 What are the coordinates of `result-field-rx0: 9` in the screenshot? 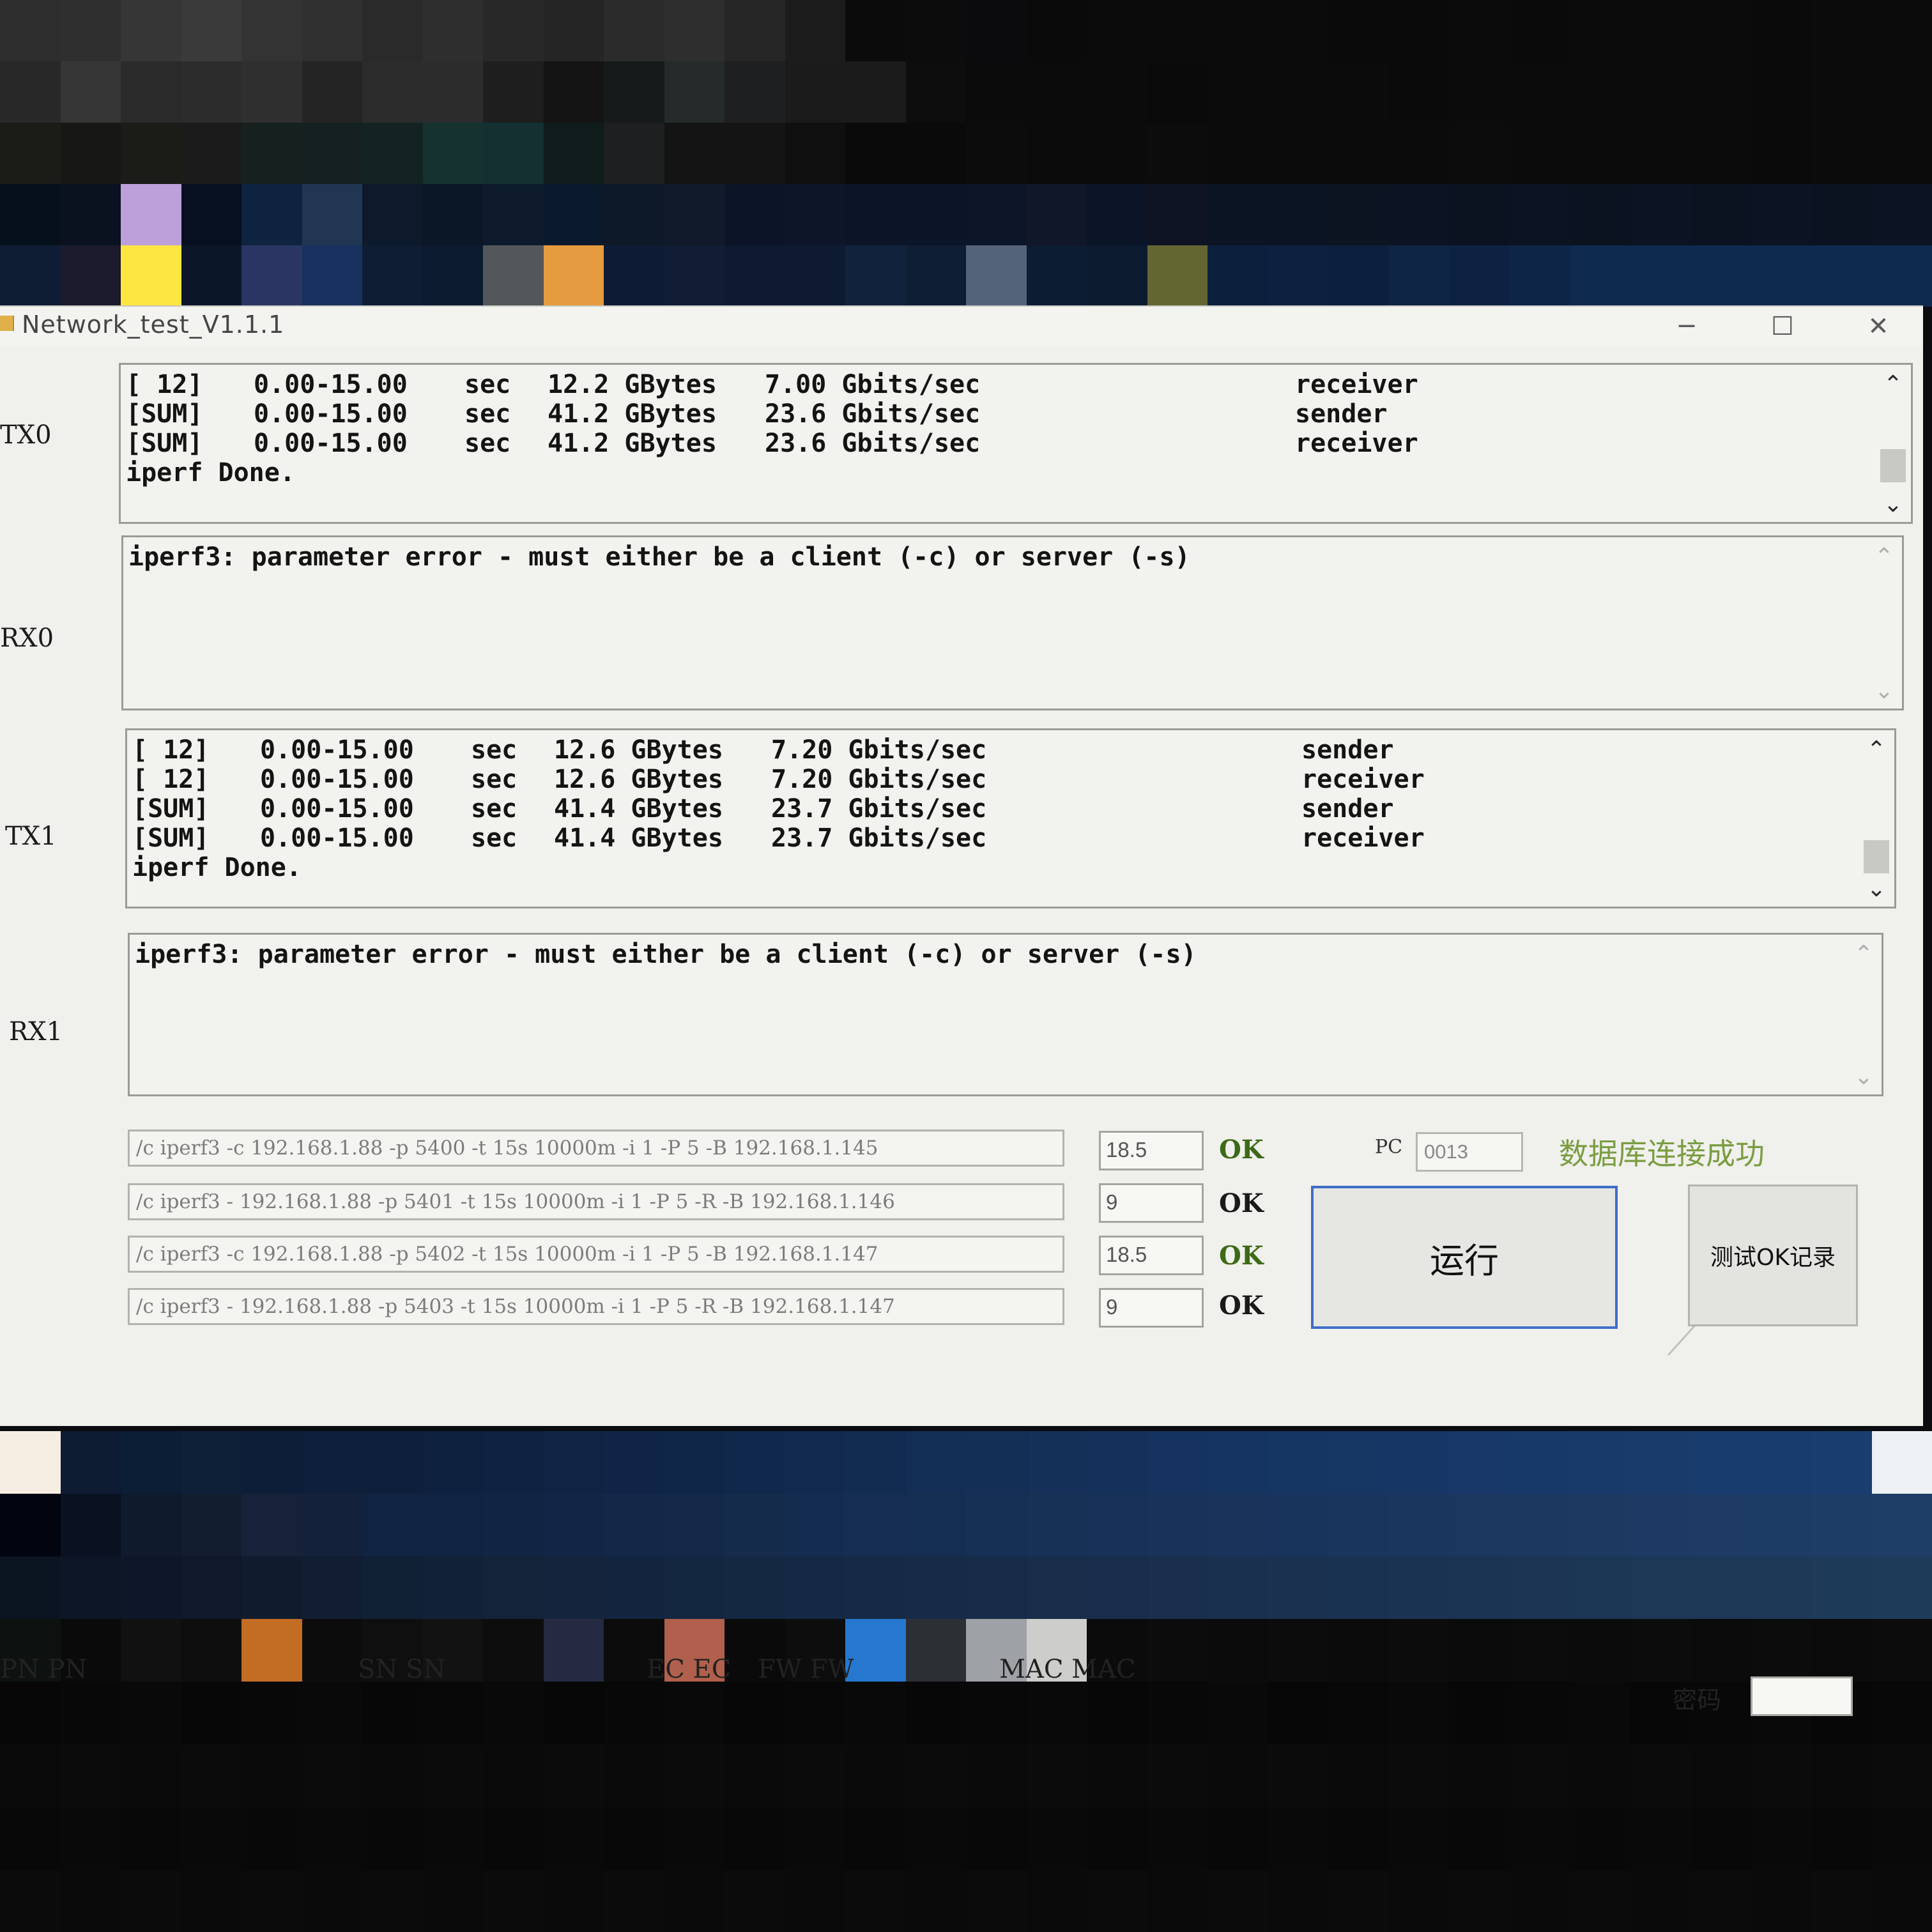 It's located at (1151, 1203).